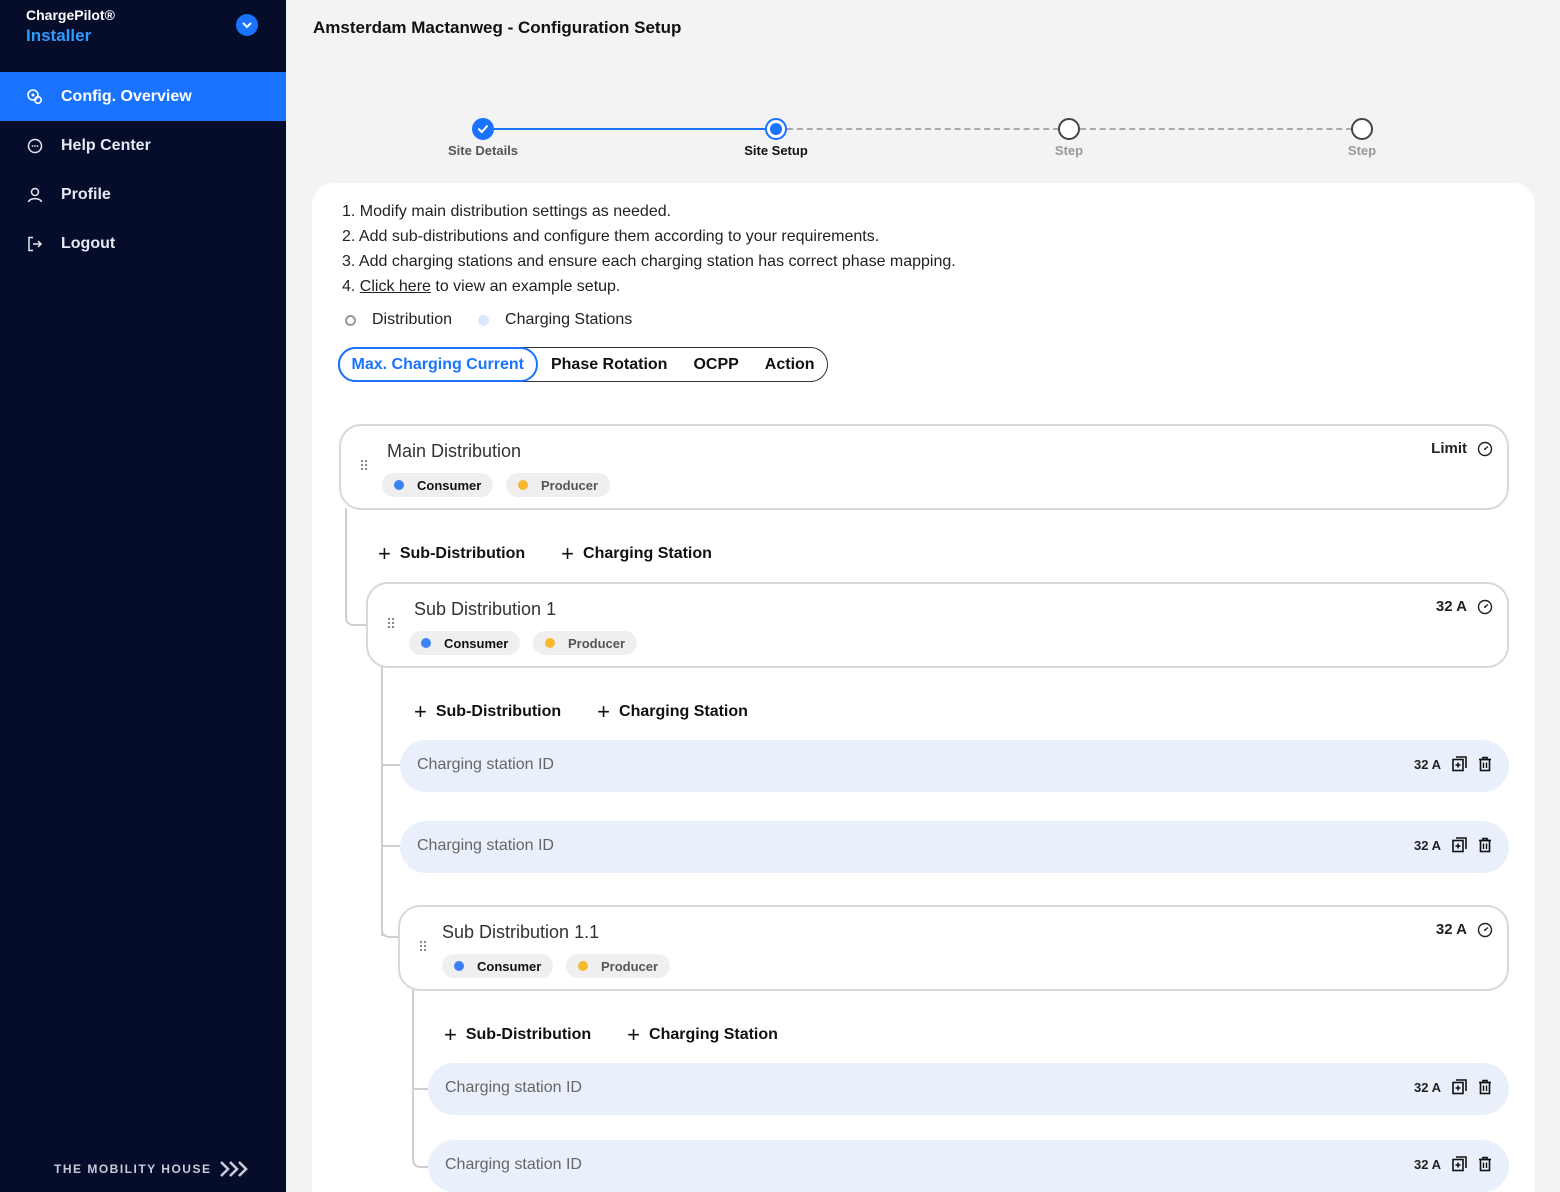  Describe the element at coordinates (1362, 138) in the screenshot. I see `step-4: Step` at that location.